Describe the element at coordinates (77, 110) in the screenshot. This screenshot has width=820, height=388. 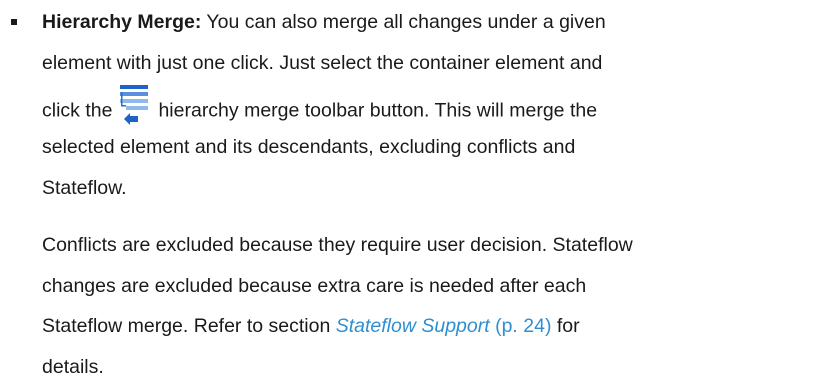
I see `text-span: click the` at that location.